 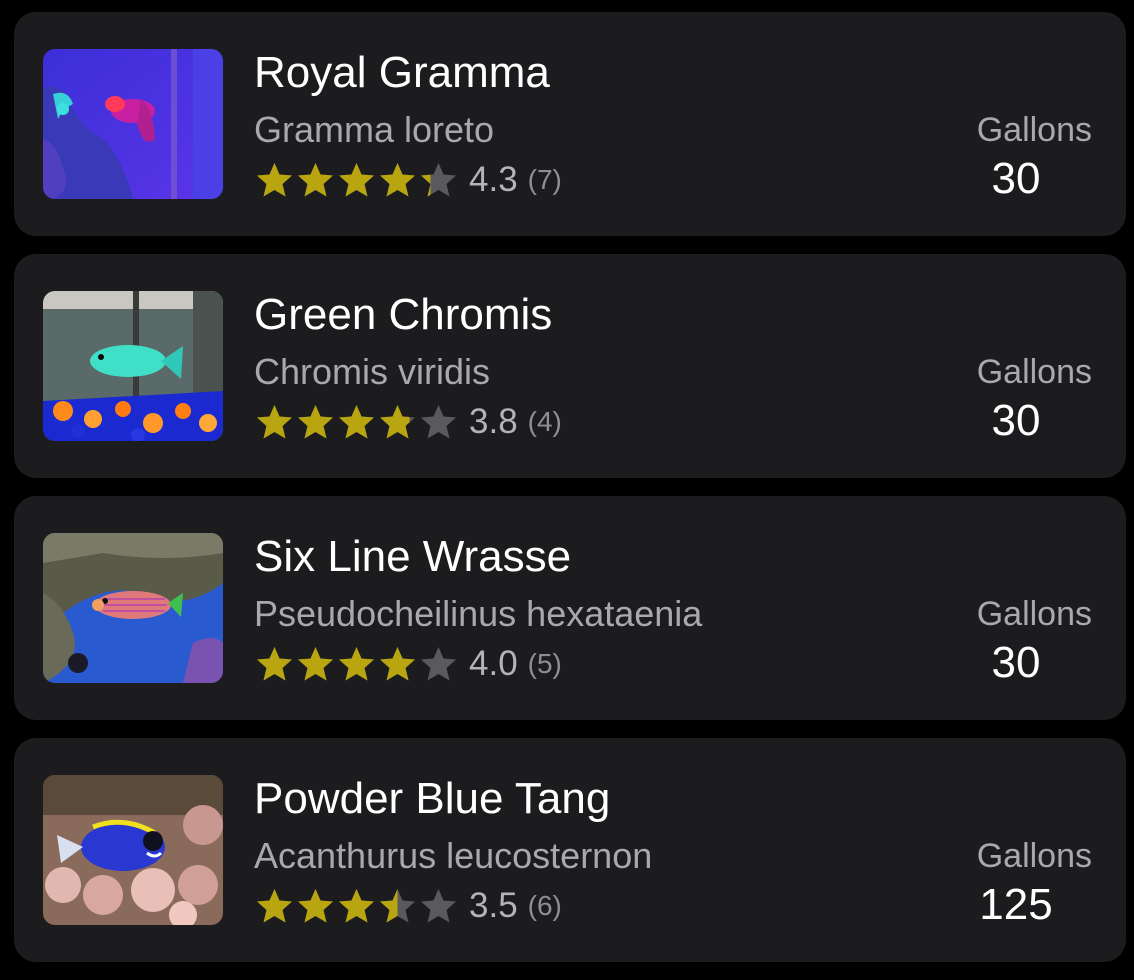 I want to click on fish-scientific-name: Acanthurus leucosternon, so click(x=453, y=855).